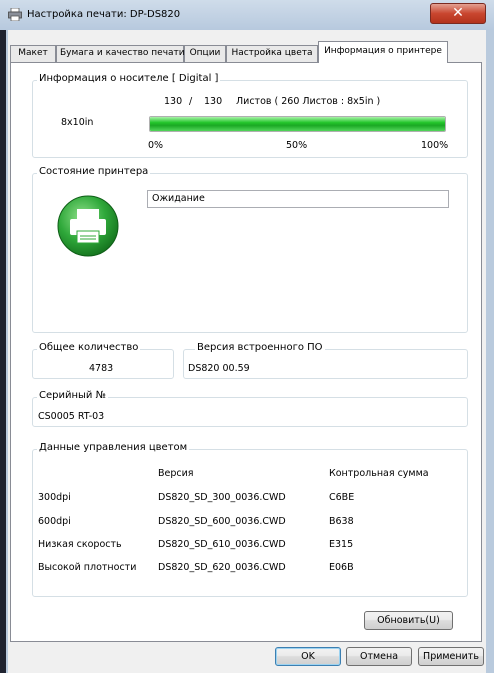 The height and width of the screenshot is (673, 494). I want to click on serial-label: Серийный №, so click(72, 395).